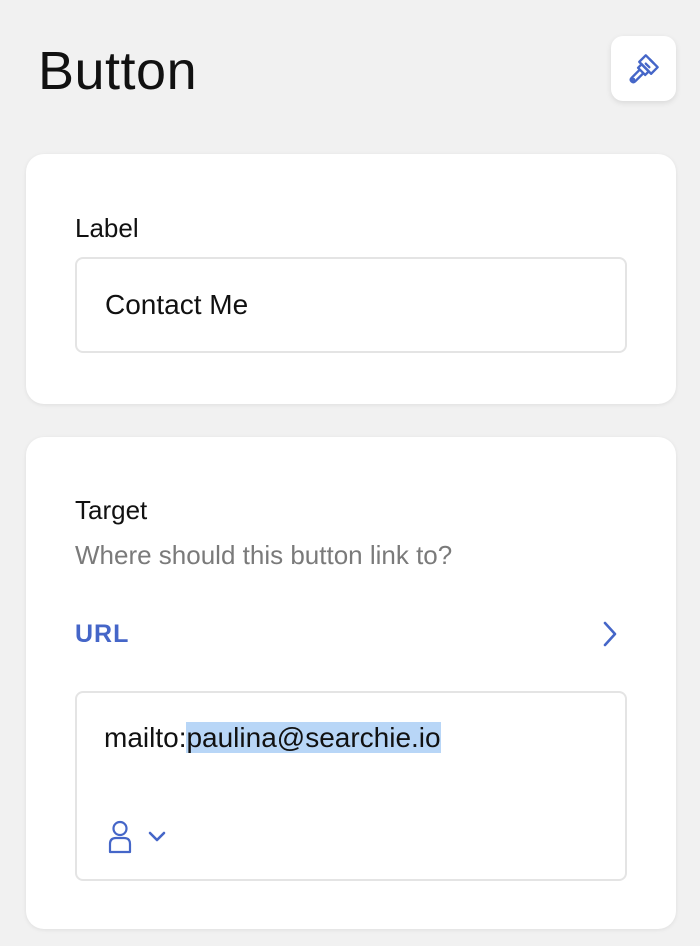  I want to click on paintbrush-icon, so click(643, 68).